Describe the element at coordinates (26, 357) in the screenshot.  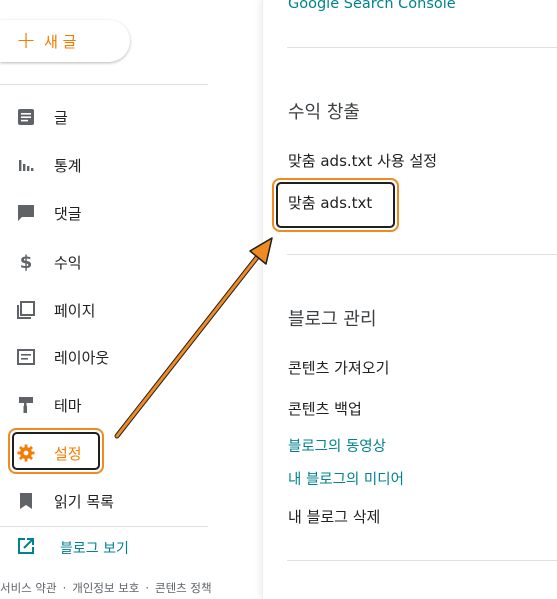
I see `layout-icon` at that location.